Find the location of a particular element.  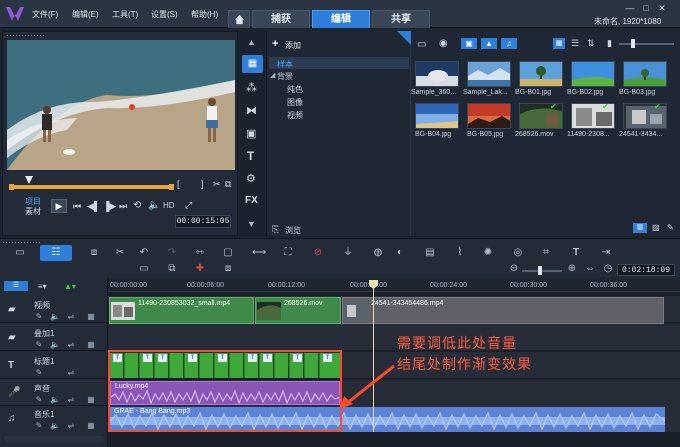

record-icon: ◉ is located at coordinates (443, 43).